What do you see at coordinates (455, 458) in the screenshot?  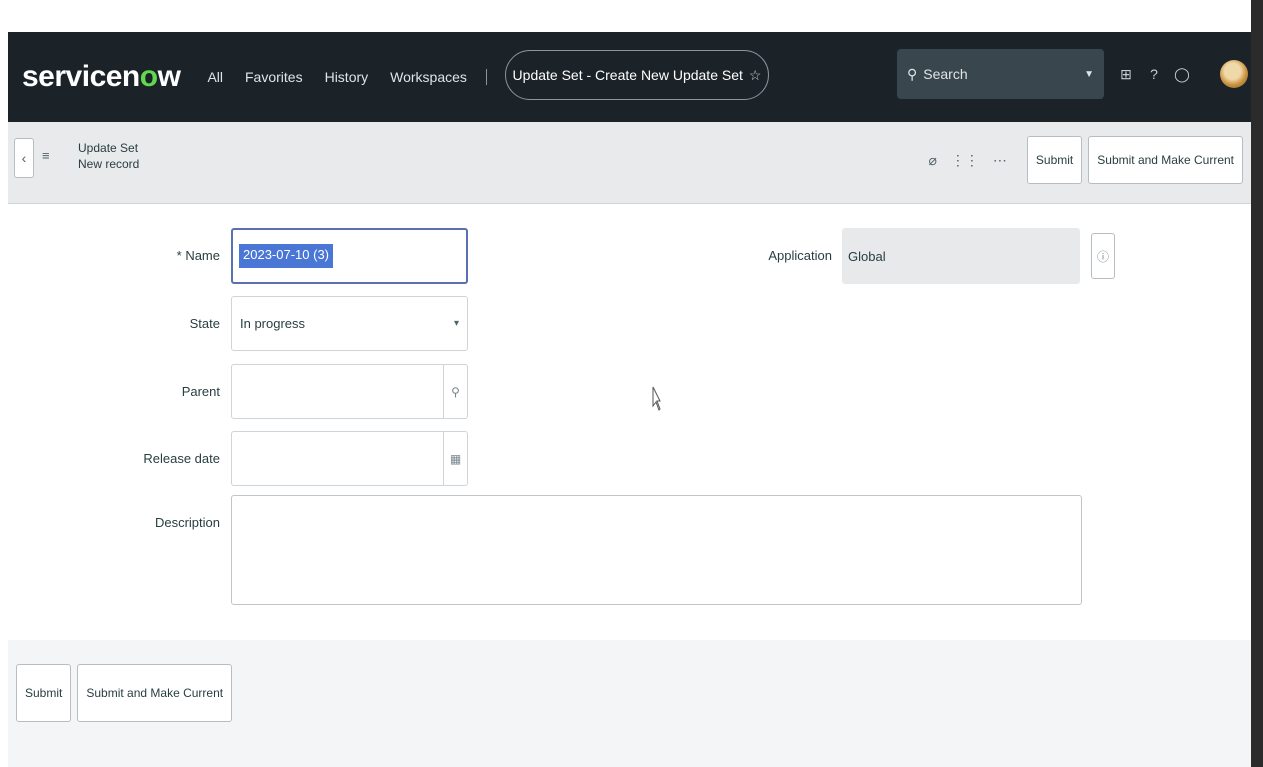 I see `calendar-icon: ▦` at bounding box center [455, 458].